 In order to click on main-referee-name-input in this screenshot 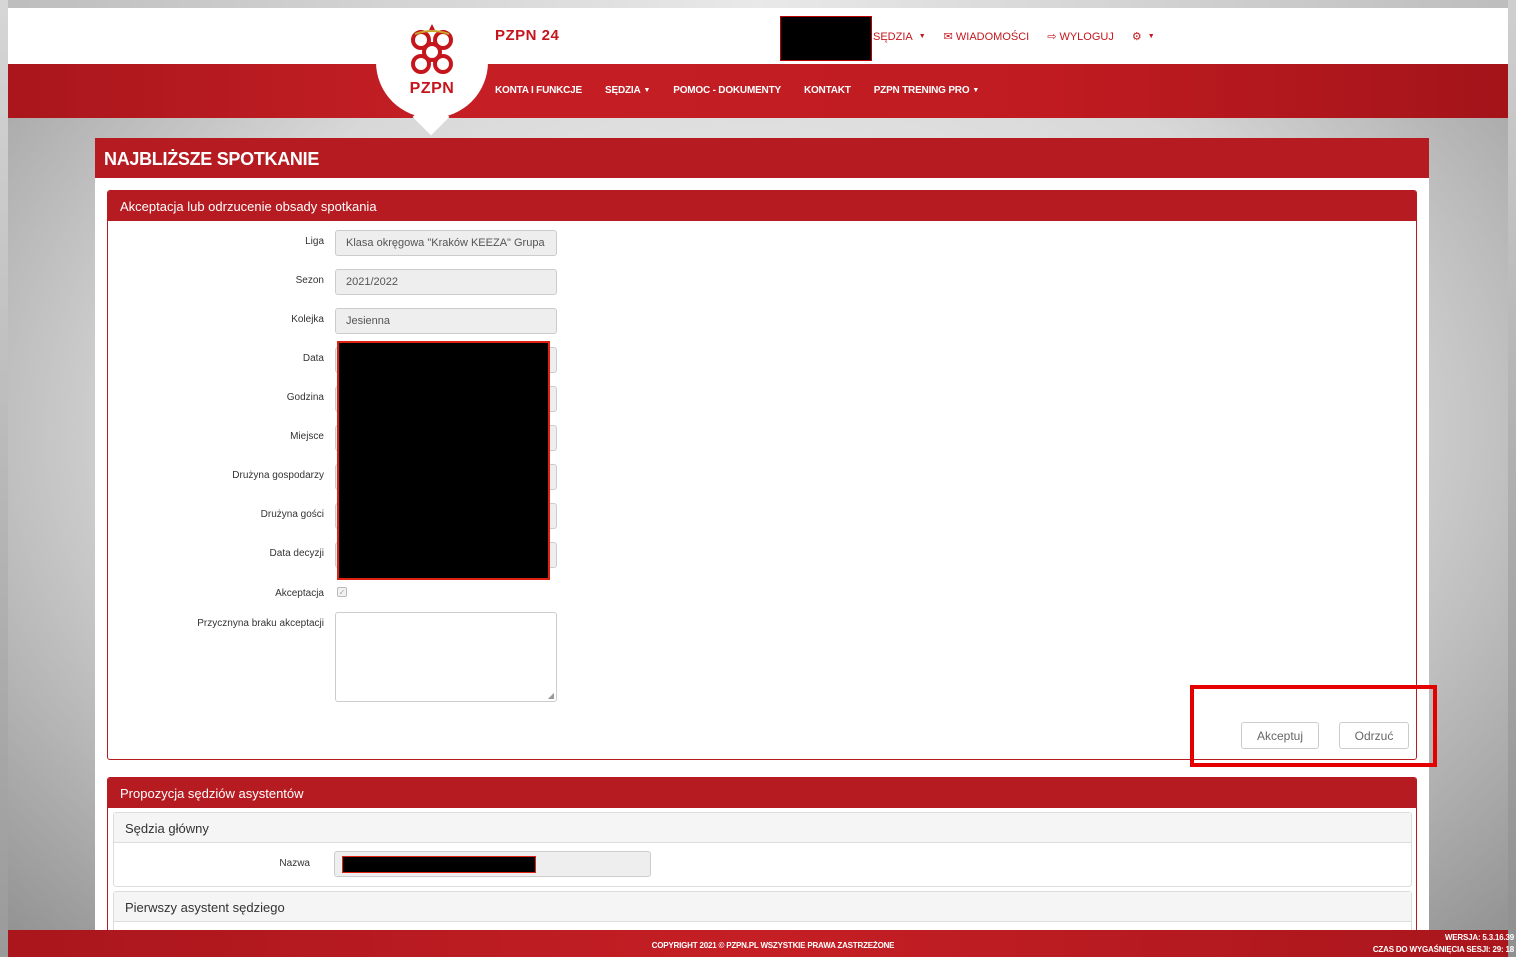, I will do `click(492, 864)`.